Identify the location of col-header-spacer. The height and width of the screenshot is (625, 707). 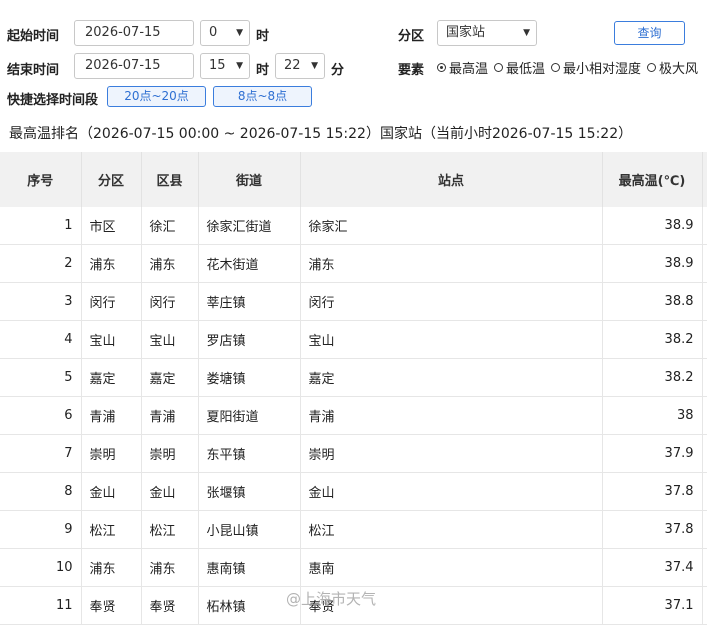
(704, 179).